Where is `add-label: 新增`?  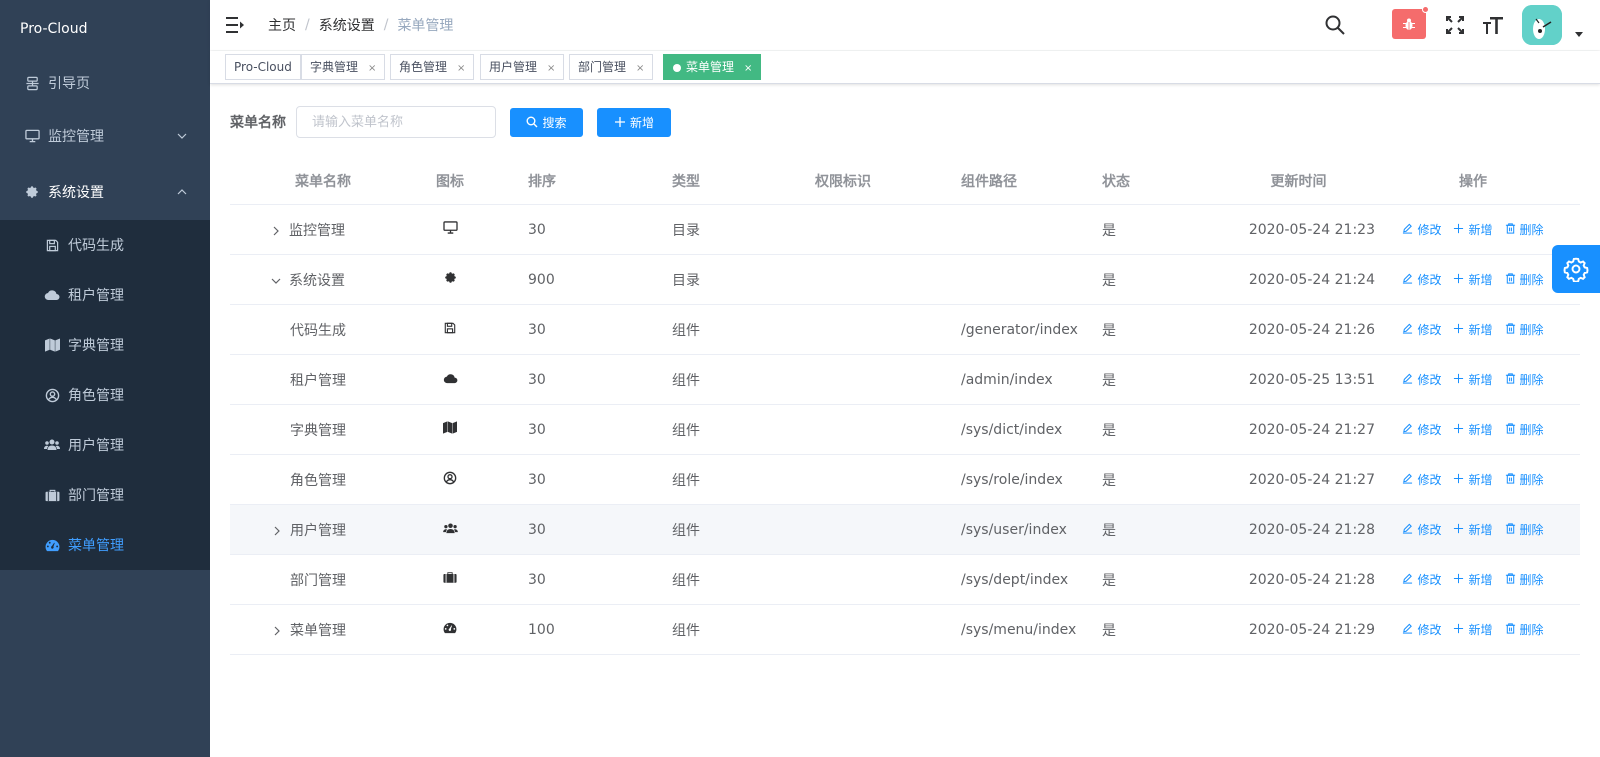 add-label: 新增 is located at coordinates (1480, 280).